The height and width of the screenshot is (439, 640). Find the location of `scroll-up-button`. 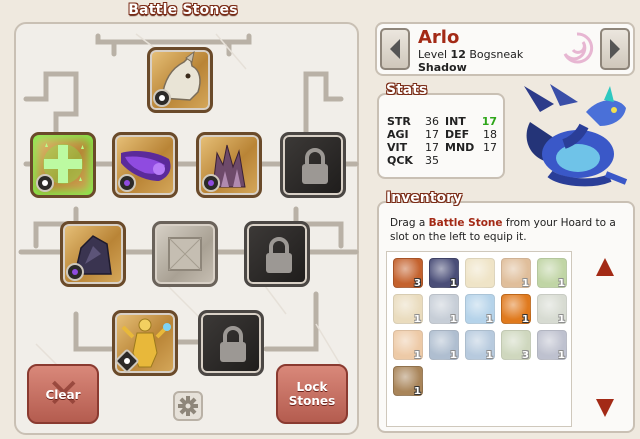

scroll-up-button is located at coordinates (605, 267).